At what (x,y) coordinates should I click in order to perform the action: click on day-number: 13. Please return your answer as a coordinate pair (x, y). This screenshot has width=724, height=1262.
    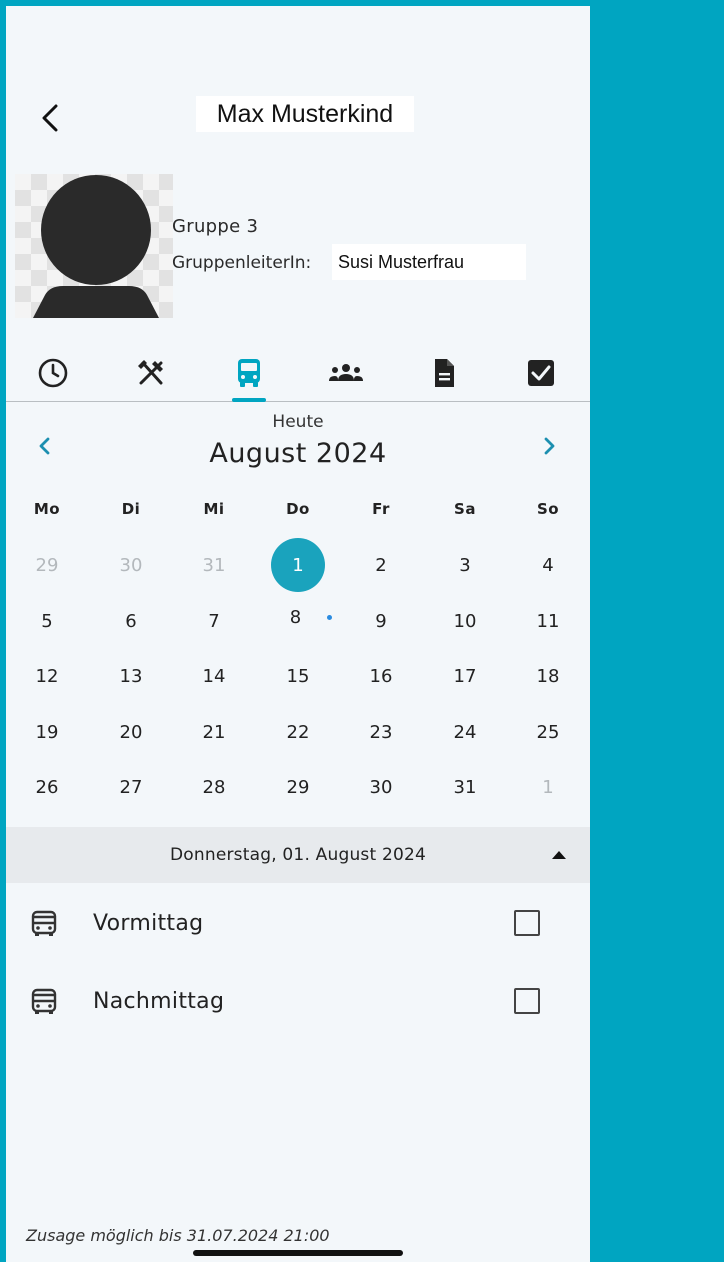
    Looking at the image, I should click on (131, 676).